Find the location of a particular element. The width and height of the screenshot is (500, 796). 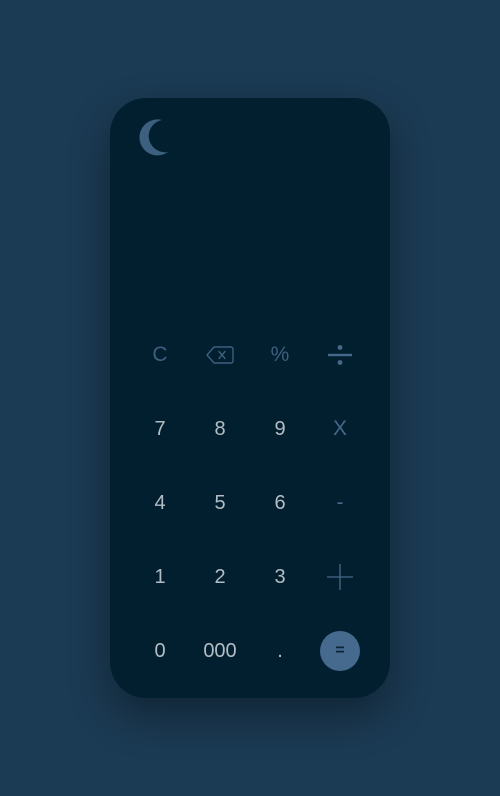

digit-6-button: 6 is located at coordinates (280, 503).